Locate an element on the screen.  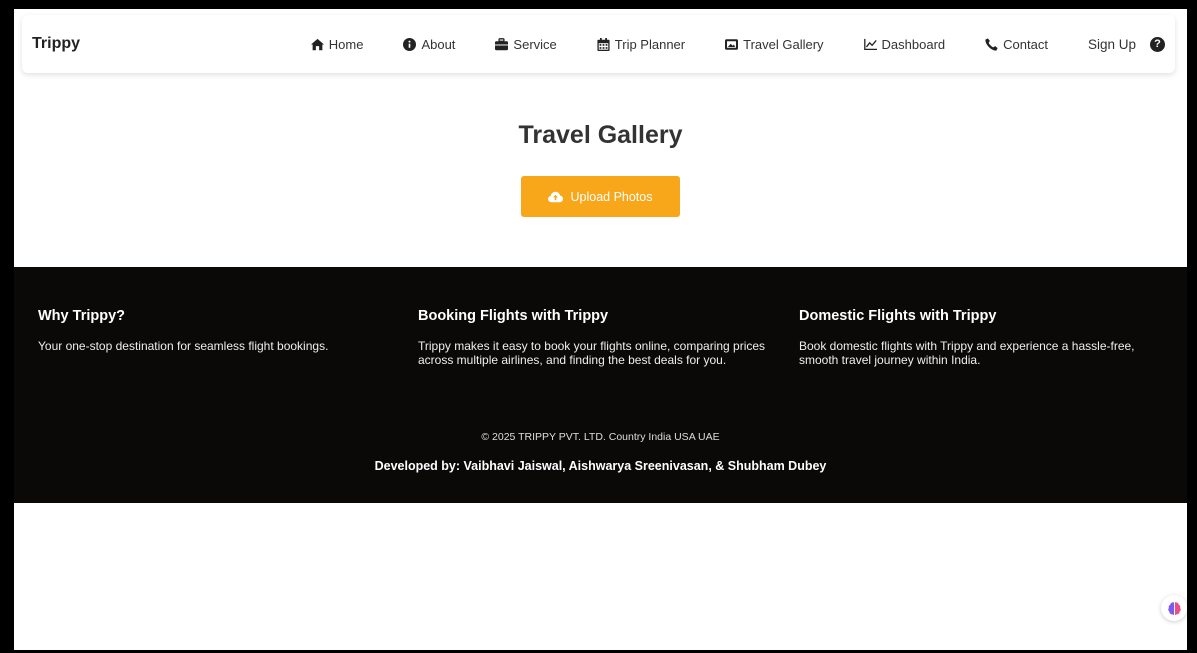
footer-col-title: Domestic Flights with Trippy is located at coordinates (898, 316).